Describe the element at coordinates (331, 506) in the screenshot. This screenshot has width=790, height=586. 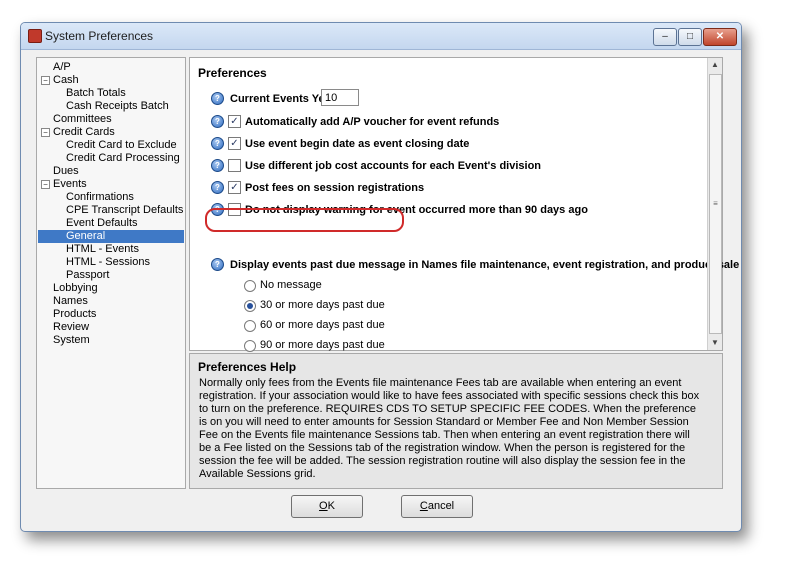
I see `ok-label-rest: K` at that location.